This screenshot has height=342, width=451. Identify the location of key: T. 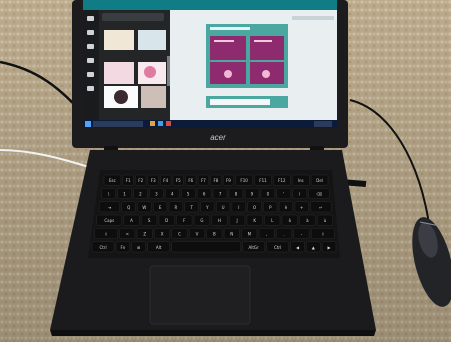
(191, 207).